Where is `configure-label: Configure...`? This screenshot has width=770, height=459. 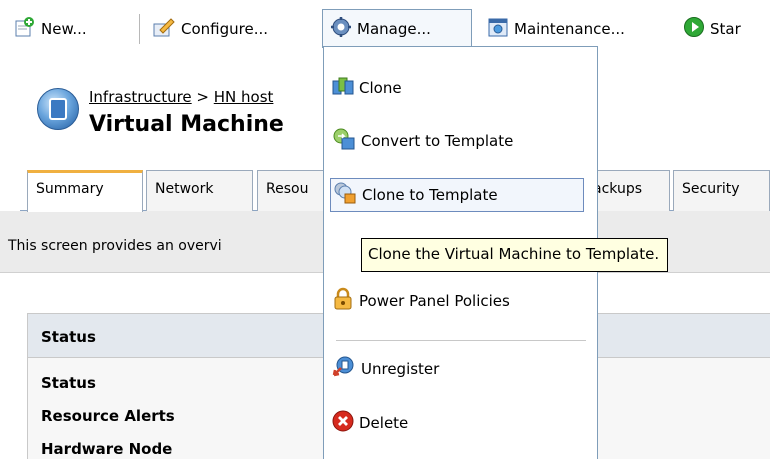
configure-label: Configure... is located at coordinates (225, 29).